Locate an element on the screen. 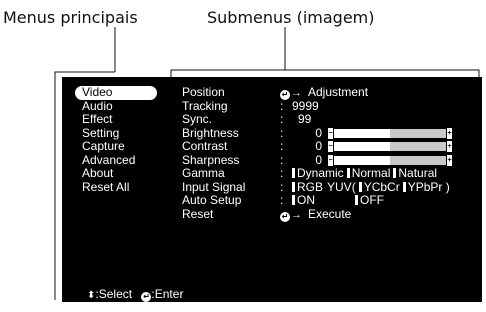 The image size is (486, 312). position-row: ↵ → Adjustment is located at coordinates (366, 92).